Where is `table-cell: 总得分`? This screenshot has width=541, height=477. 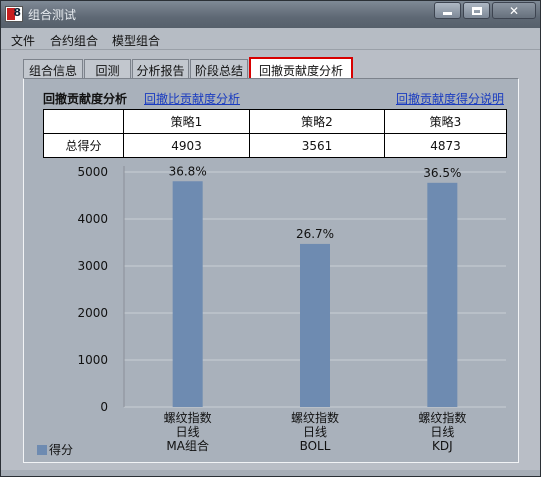 table-cell: 总得分 is located at coordinates (83, 145).